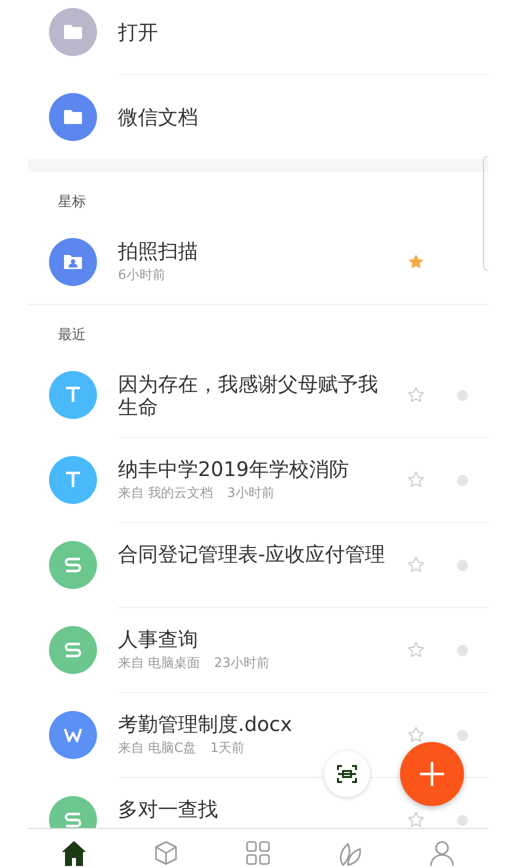 This screenshot has width=506, height=867. What do you see at coordinates (72, 335) in the screenshot?
I see `section-header: 最近` at bounding box center [72, 335].